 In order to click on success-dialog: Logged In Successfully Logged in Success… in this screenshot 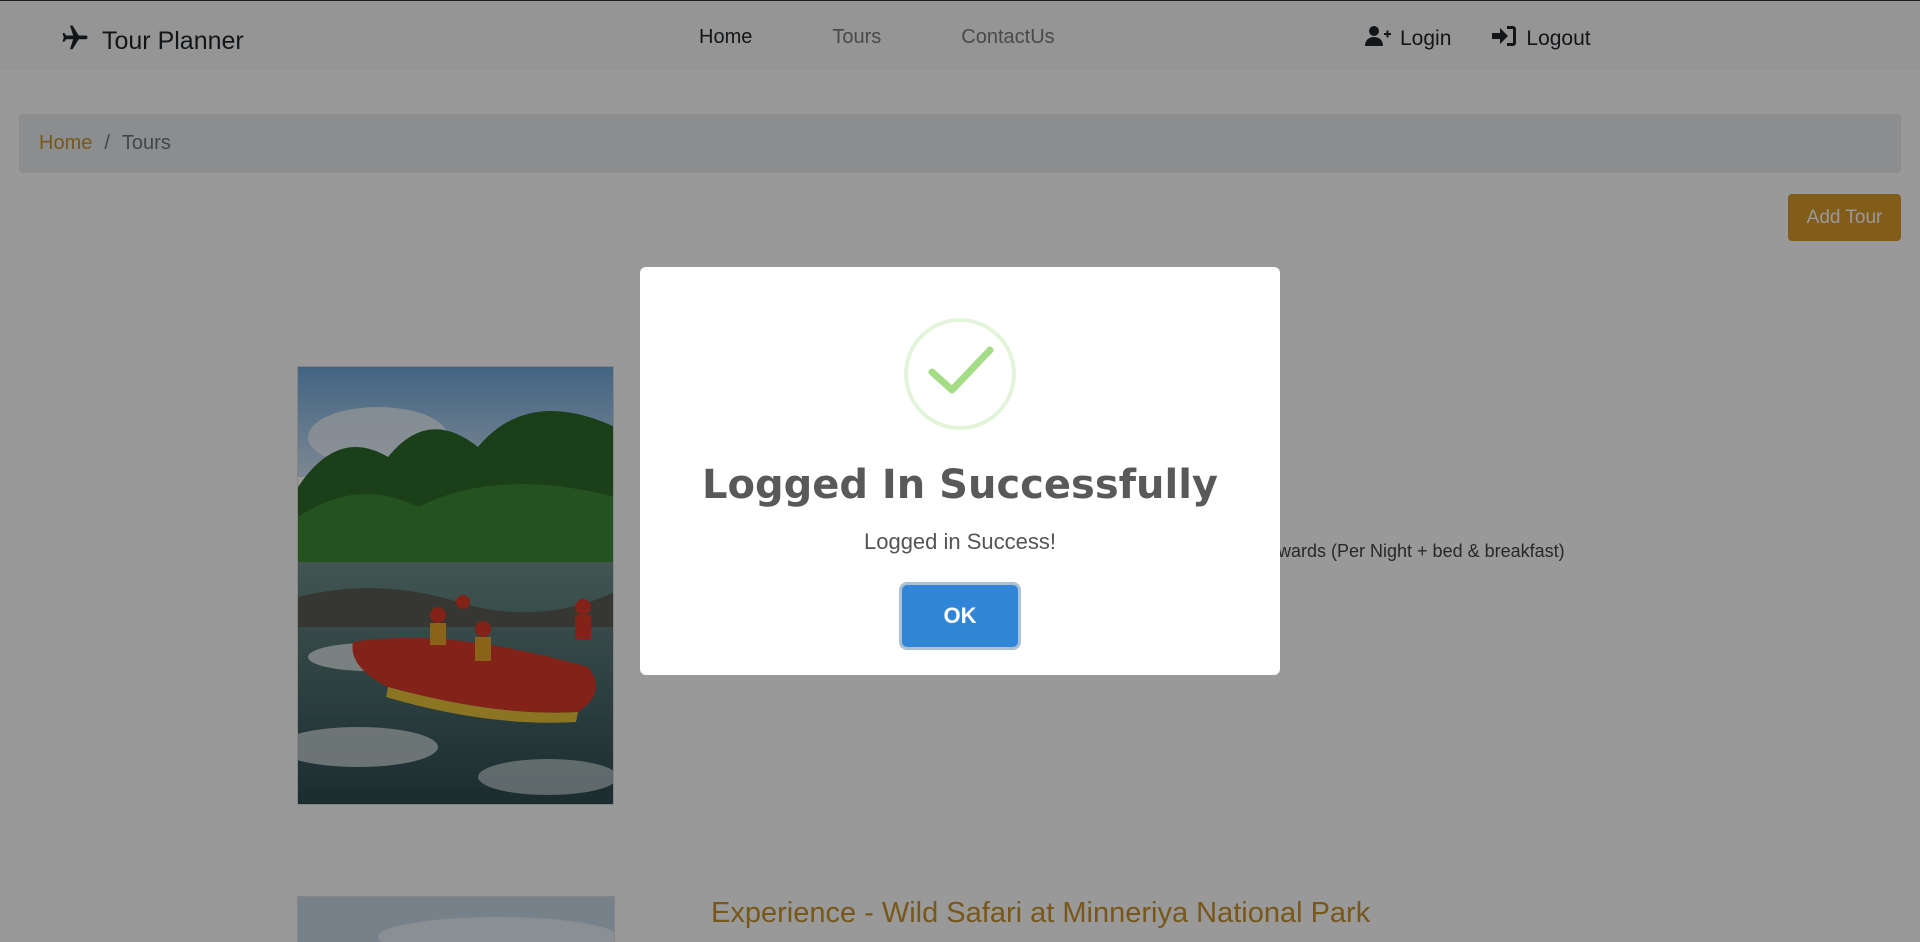, I will do `click(960, 471)`.